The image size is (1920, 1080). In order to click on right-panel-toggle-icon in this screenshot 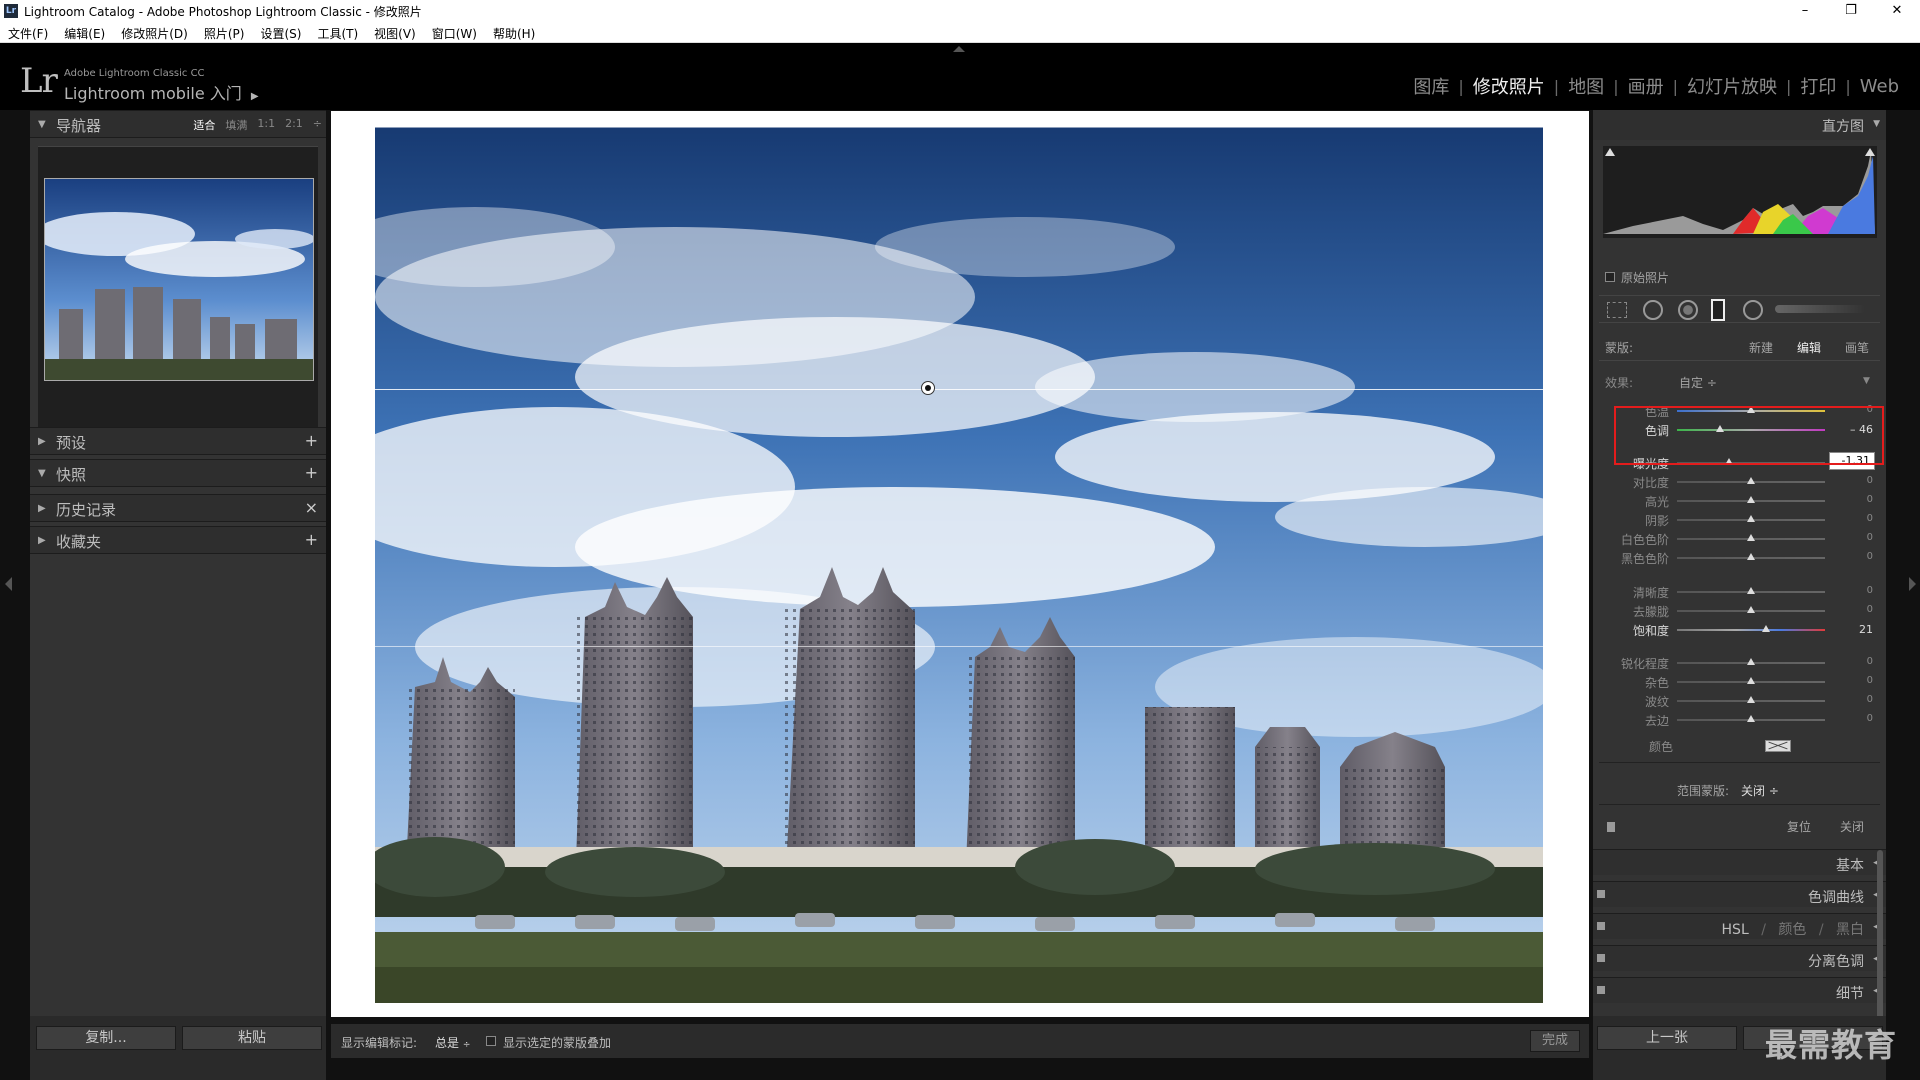, I will do `click(1912, 584)`.